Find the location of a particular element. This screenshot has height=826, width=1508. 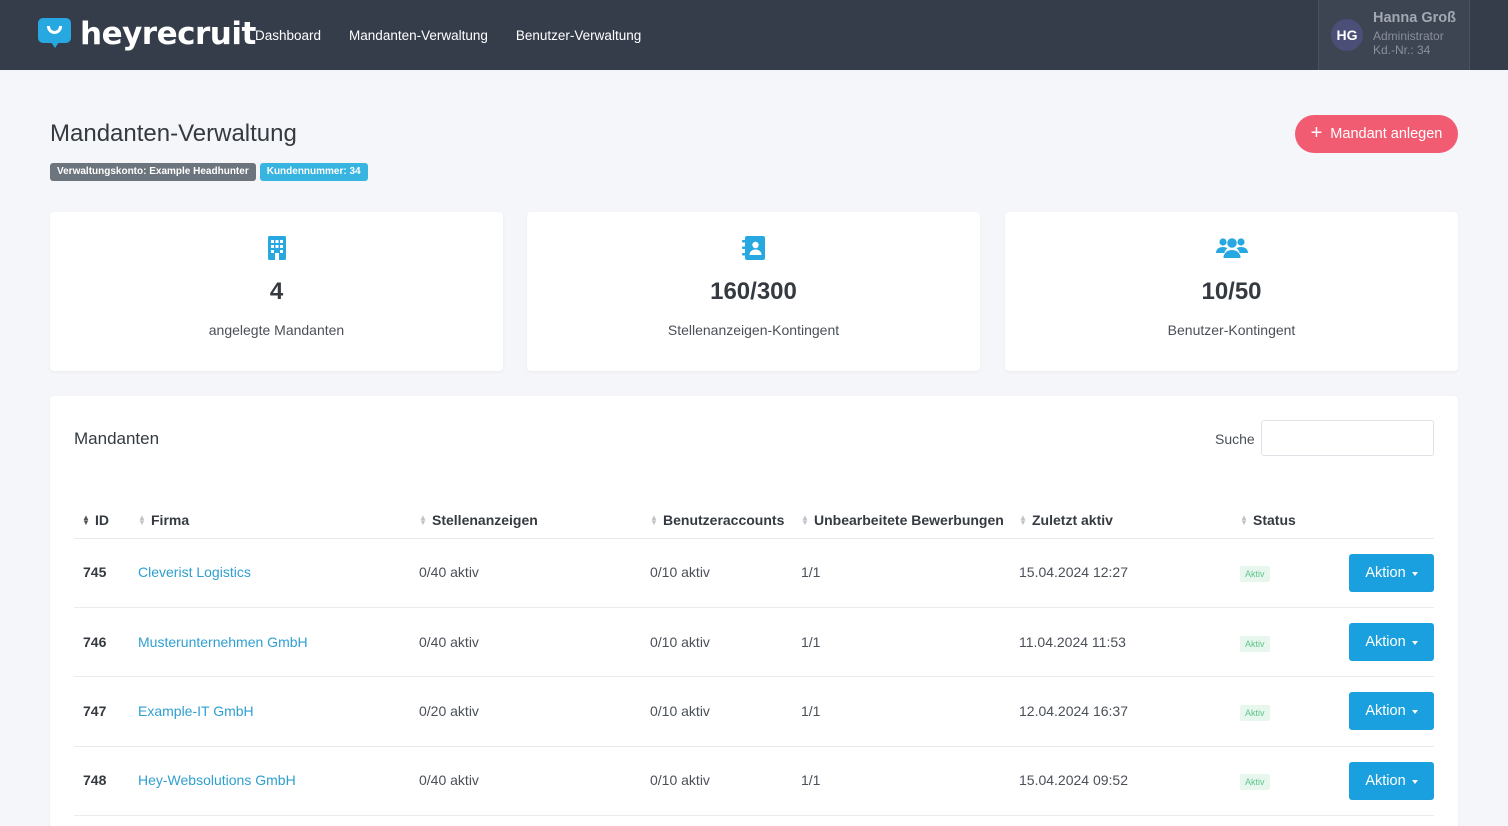

brand-logo: heyrecruit is located at coordinates (147, 34).